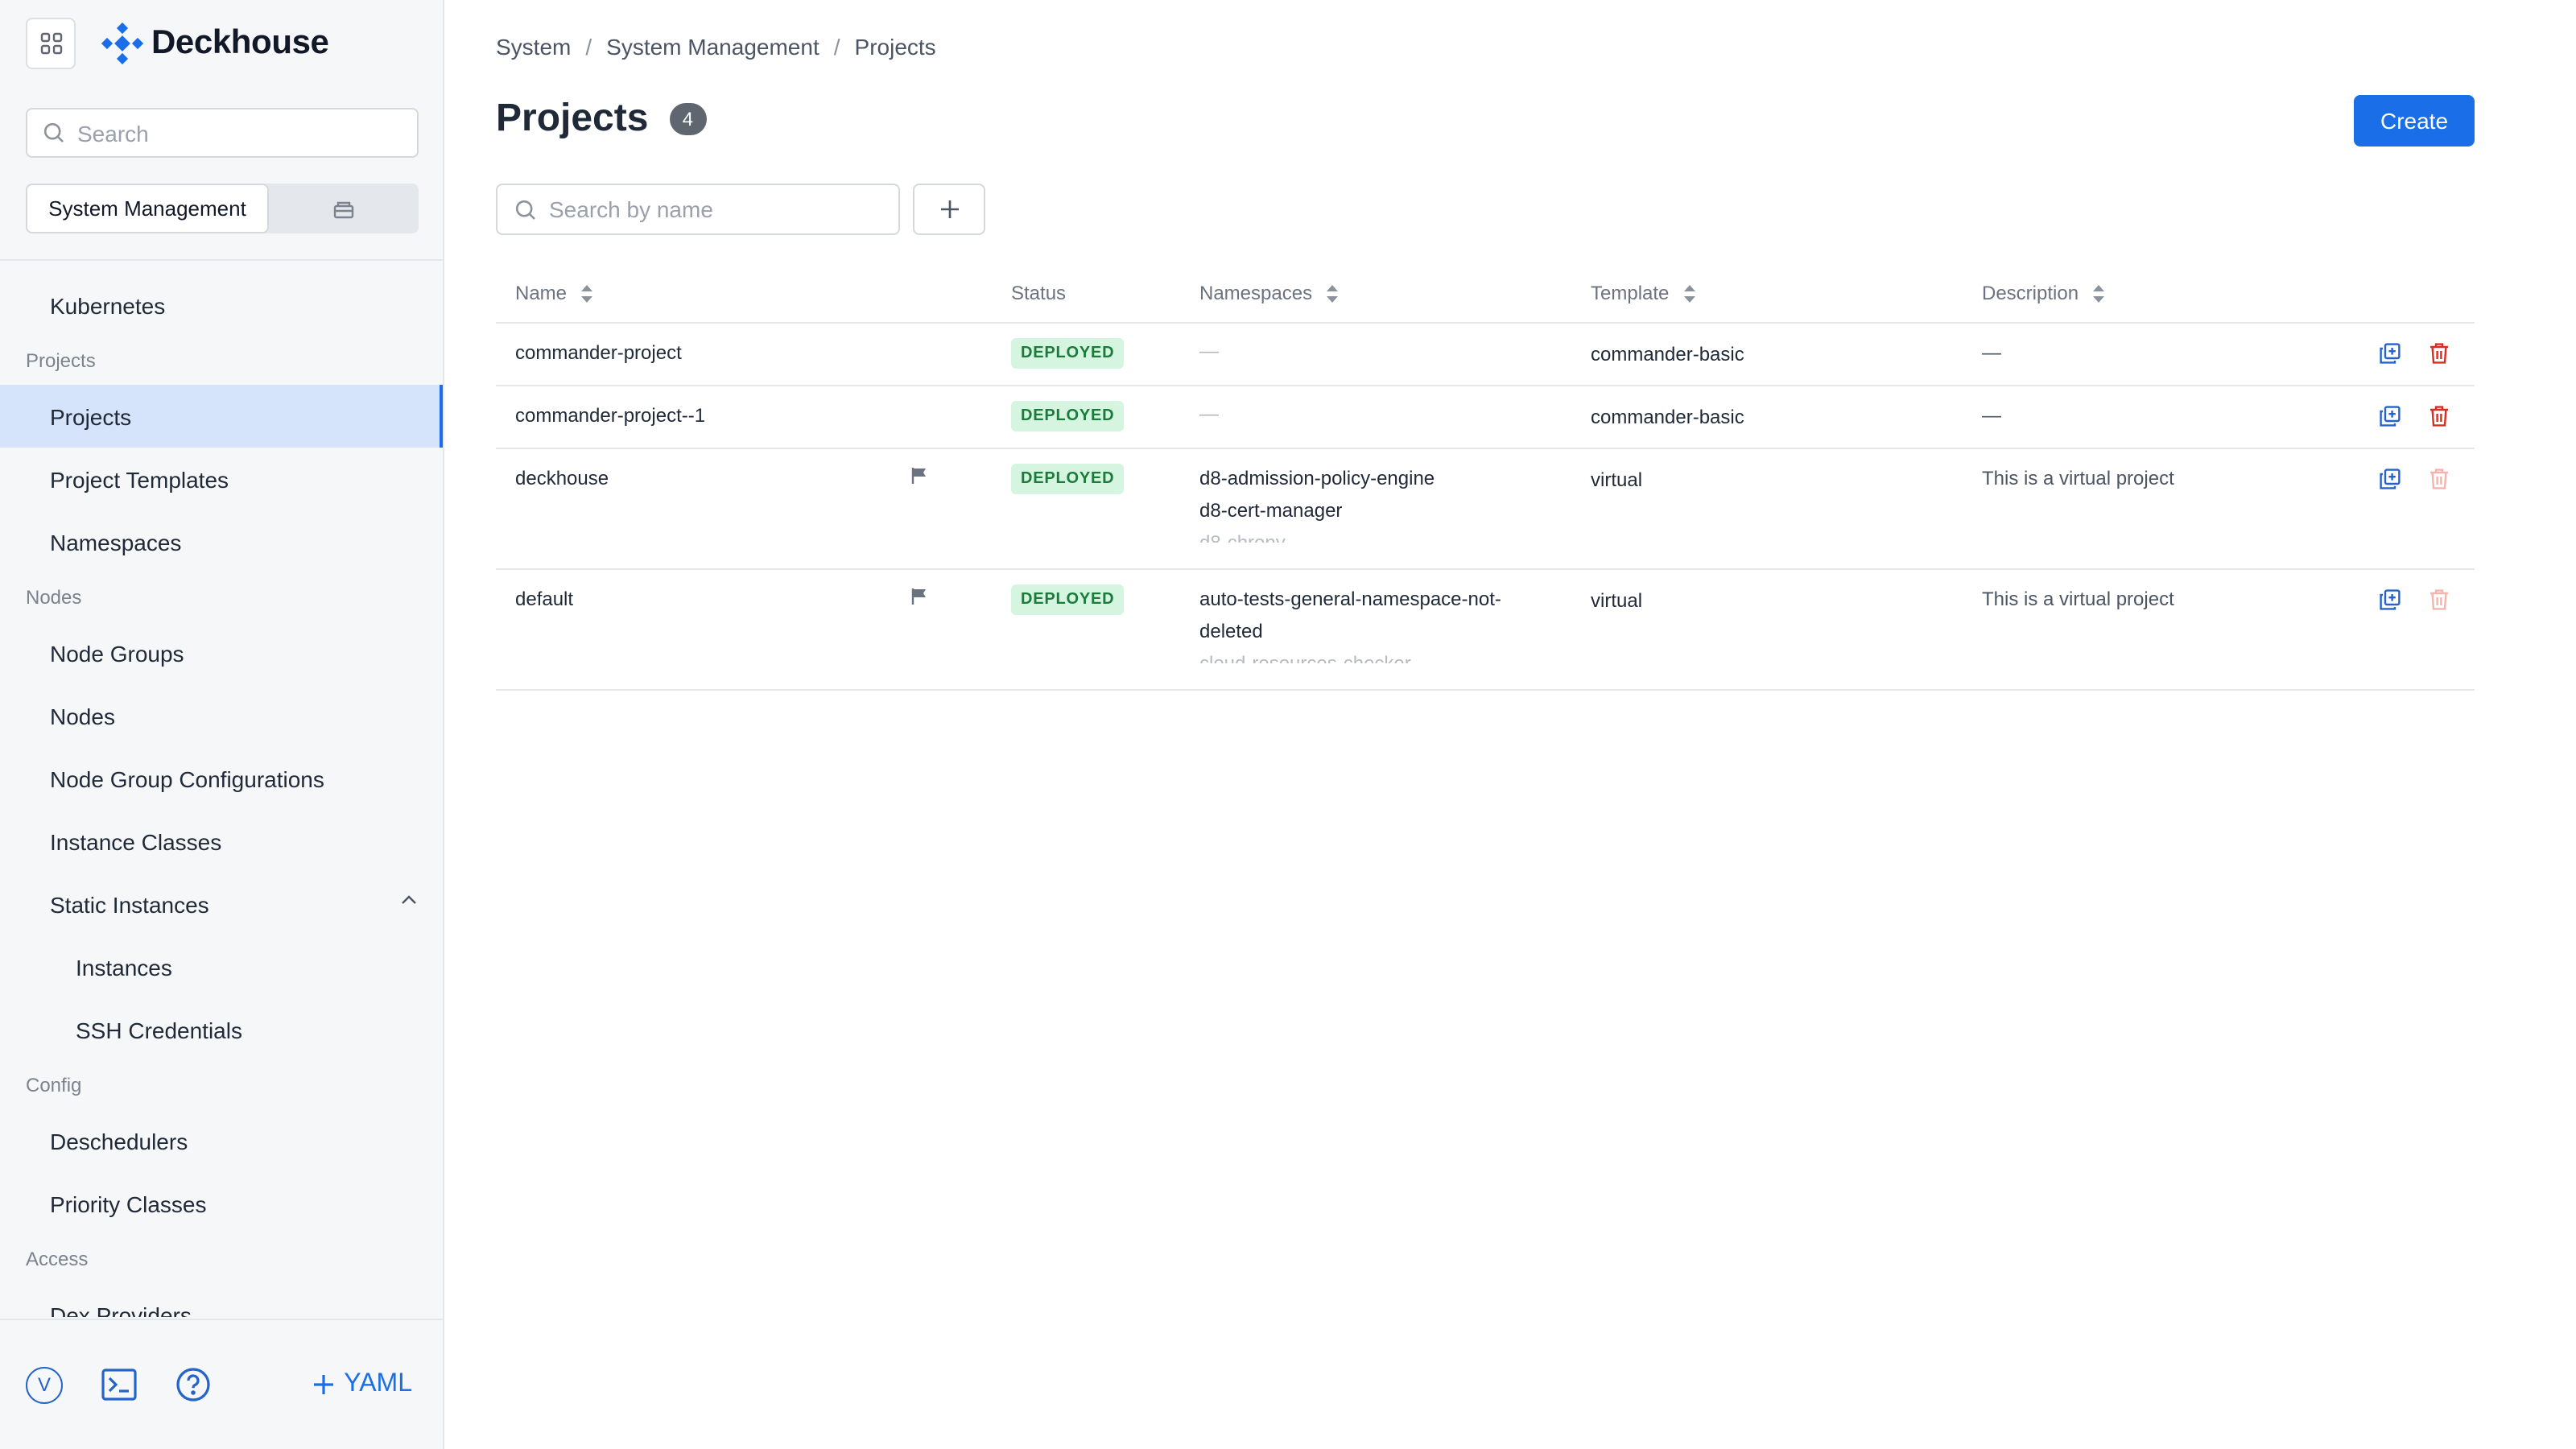 The width and height of the screenshot is (2576, 1449). I want to click on sidebar-item-dex-providers: Dex Providers, so click(221, 1300).